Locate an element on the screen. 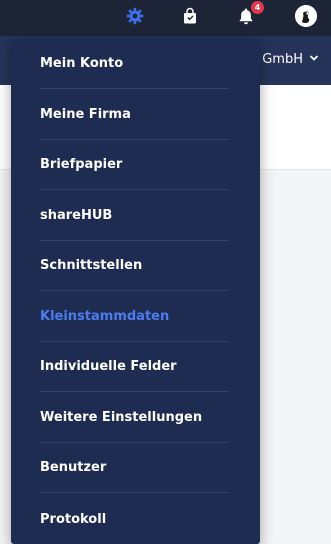 This screenshot has width=331, height=544. menu-item-meine-firma: Meine Firma is located at coordinates (134, 115).